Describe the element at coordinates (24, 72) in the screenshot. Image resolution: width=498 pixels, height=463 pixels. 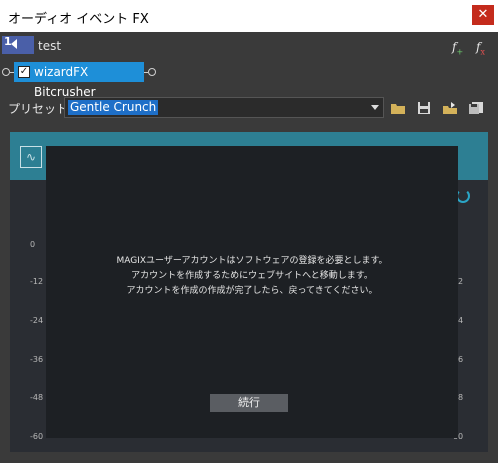
I see `plugin-enable-checkbox: ✓` at that location.